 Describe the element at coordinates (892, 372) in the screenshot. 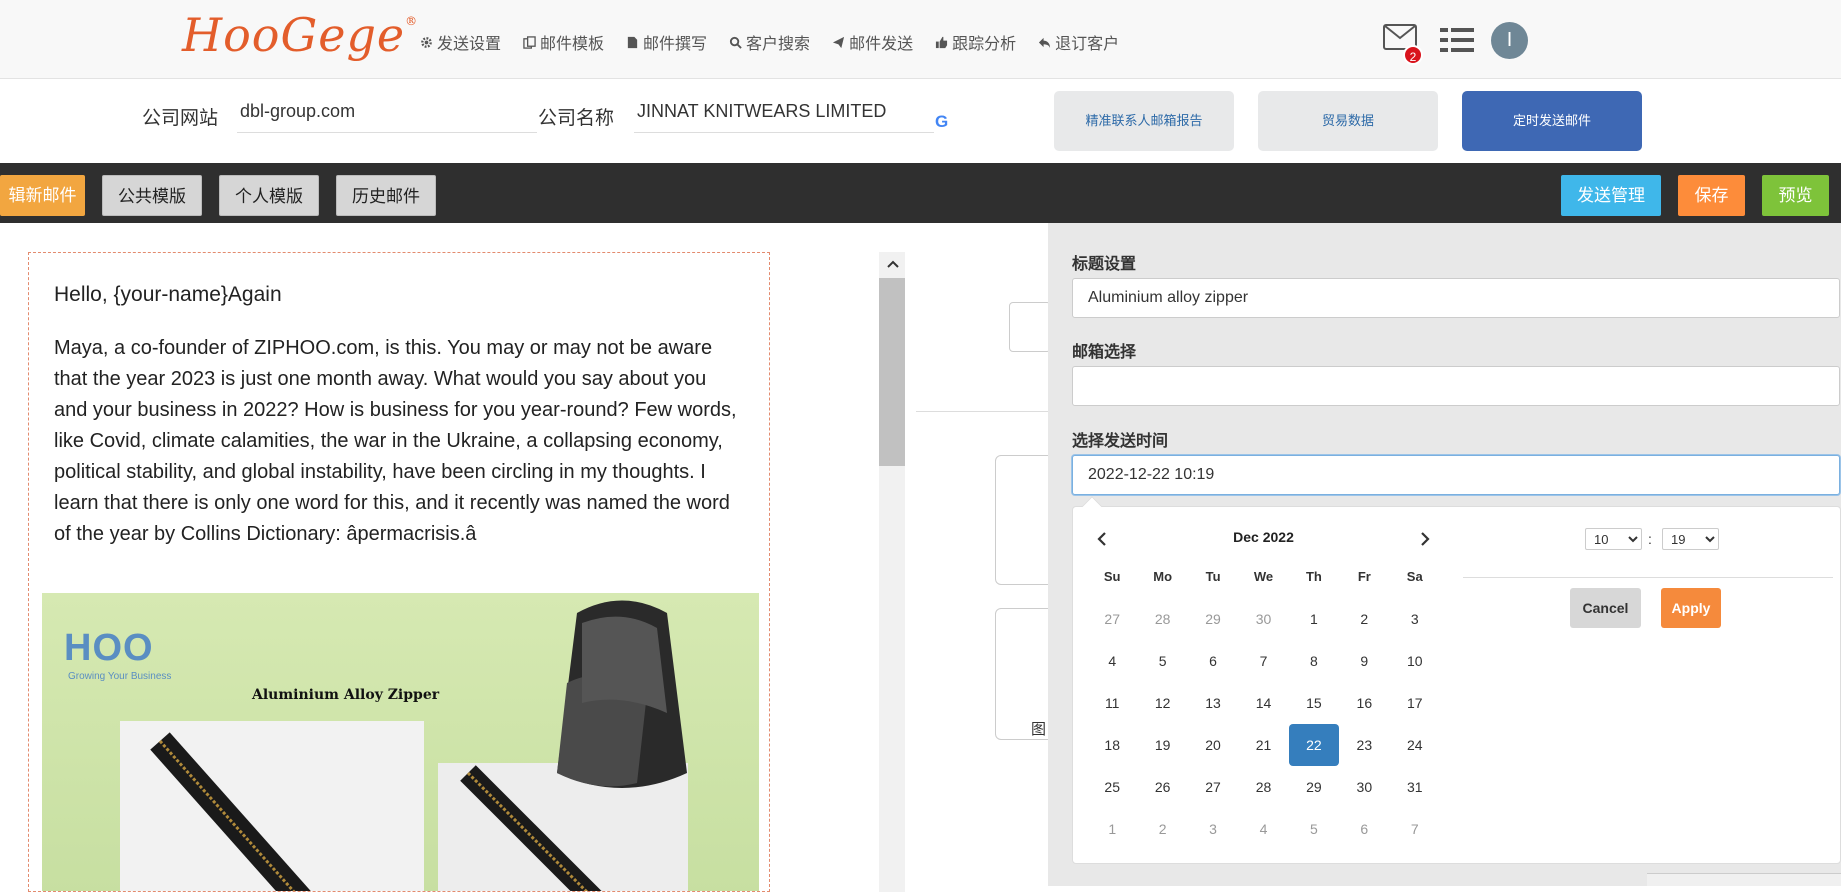

I see `editor-scroll-thumb` at that location.